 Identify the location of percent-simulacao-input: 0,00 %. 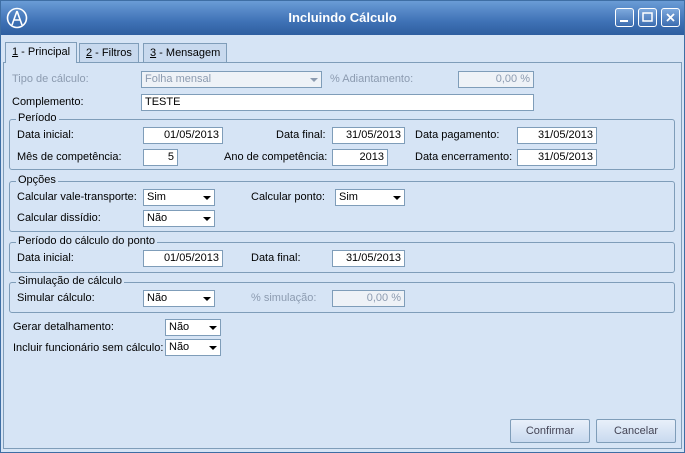
(368, 298).